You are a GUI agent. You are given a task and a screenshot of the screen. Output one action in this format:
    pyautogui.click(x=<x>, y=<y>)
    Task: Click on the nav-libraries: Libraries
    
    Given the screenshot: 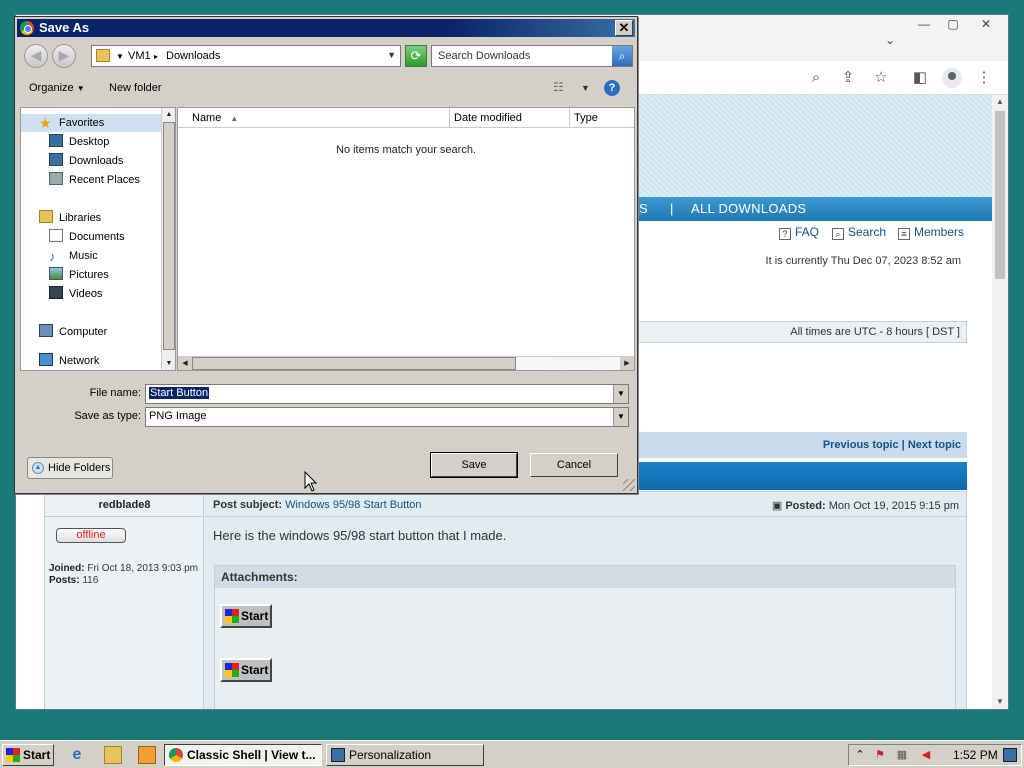 What is the action you would take?
    pyautogui.click(x=61, y=218)
    